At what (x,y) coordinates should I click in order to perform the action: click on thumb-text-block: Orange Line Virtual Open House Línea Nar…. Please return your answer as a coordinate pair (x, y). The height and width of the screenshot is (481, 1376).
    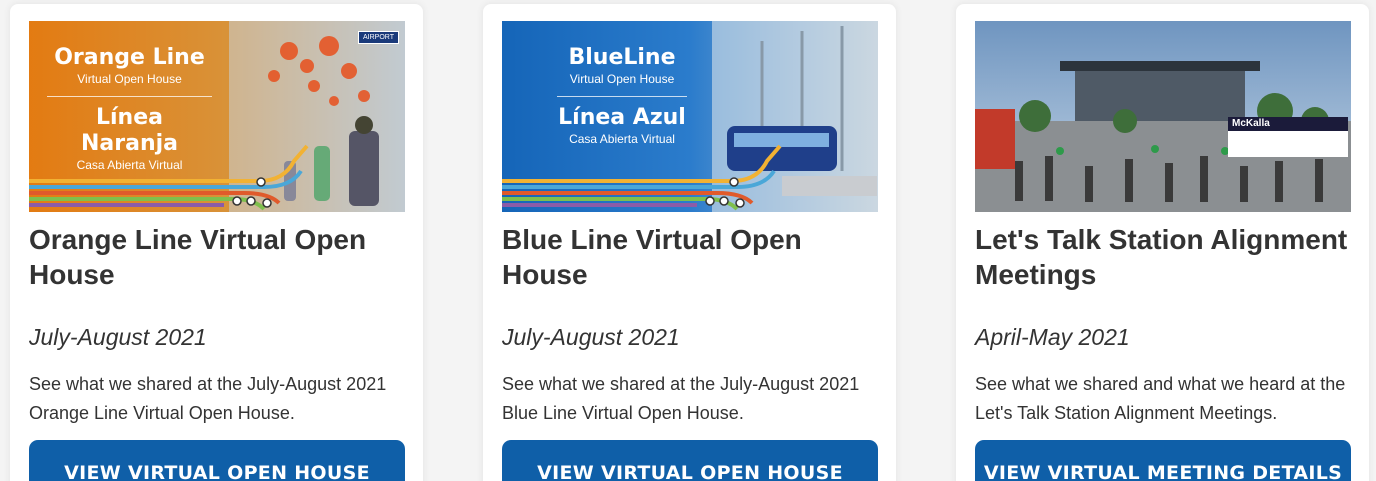
    Looking at the image, I should click on (129, 109).